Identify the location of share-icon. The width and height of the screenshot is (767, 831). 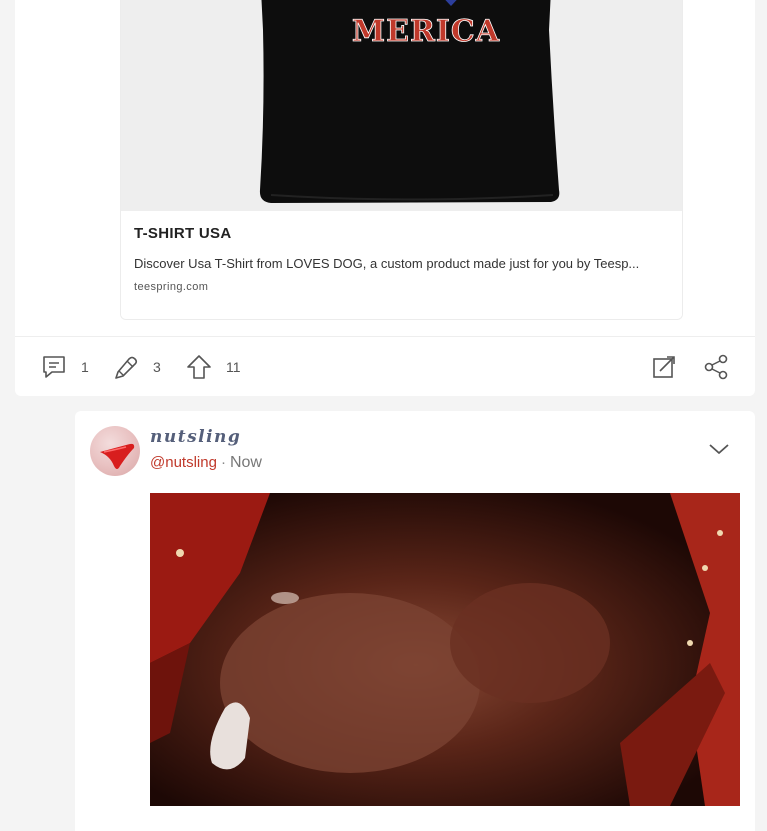
(716, 367).